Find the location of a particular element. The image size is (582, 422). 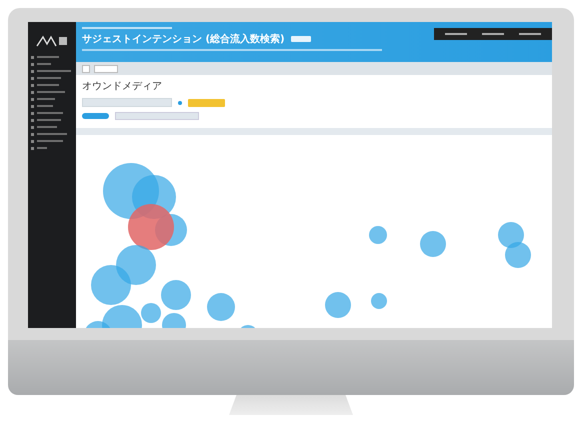

title-badge is located at coordinates (300, 39).